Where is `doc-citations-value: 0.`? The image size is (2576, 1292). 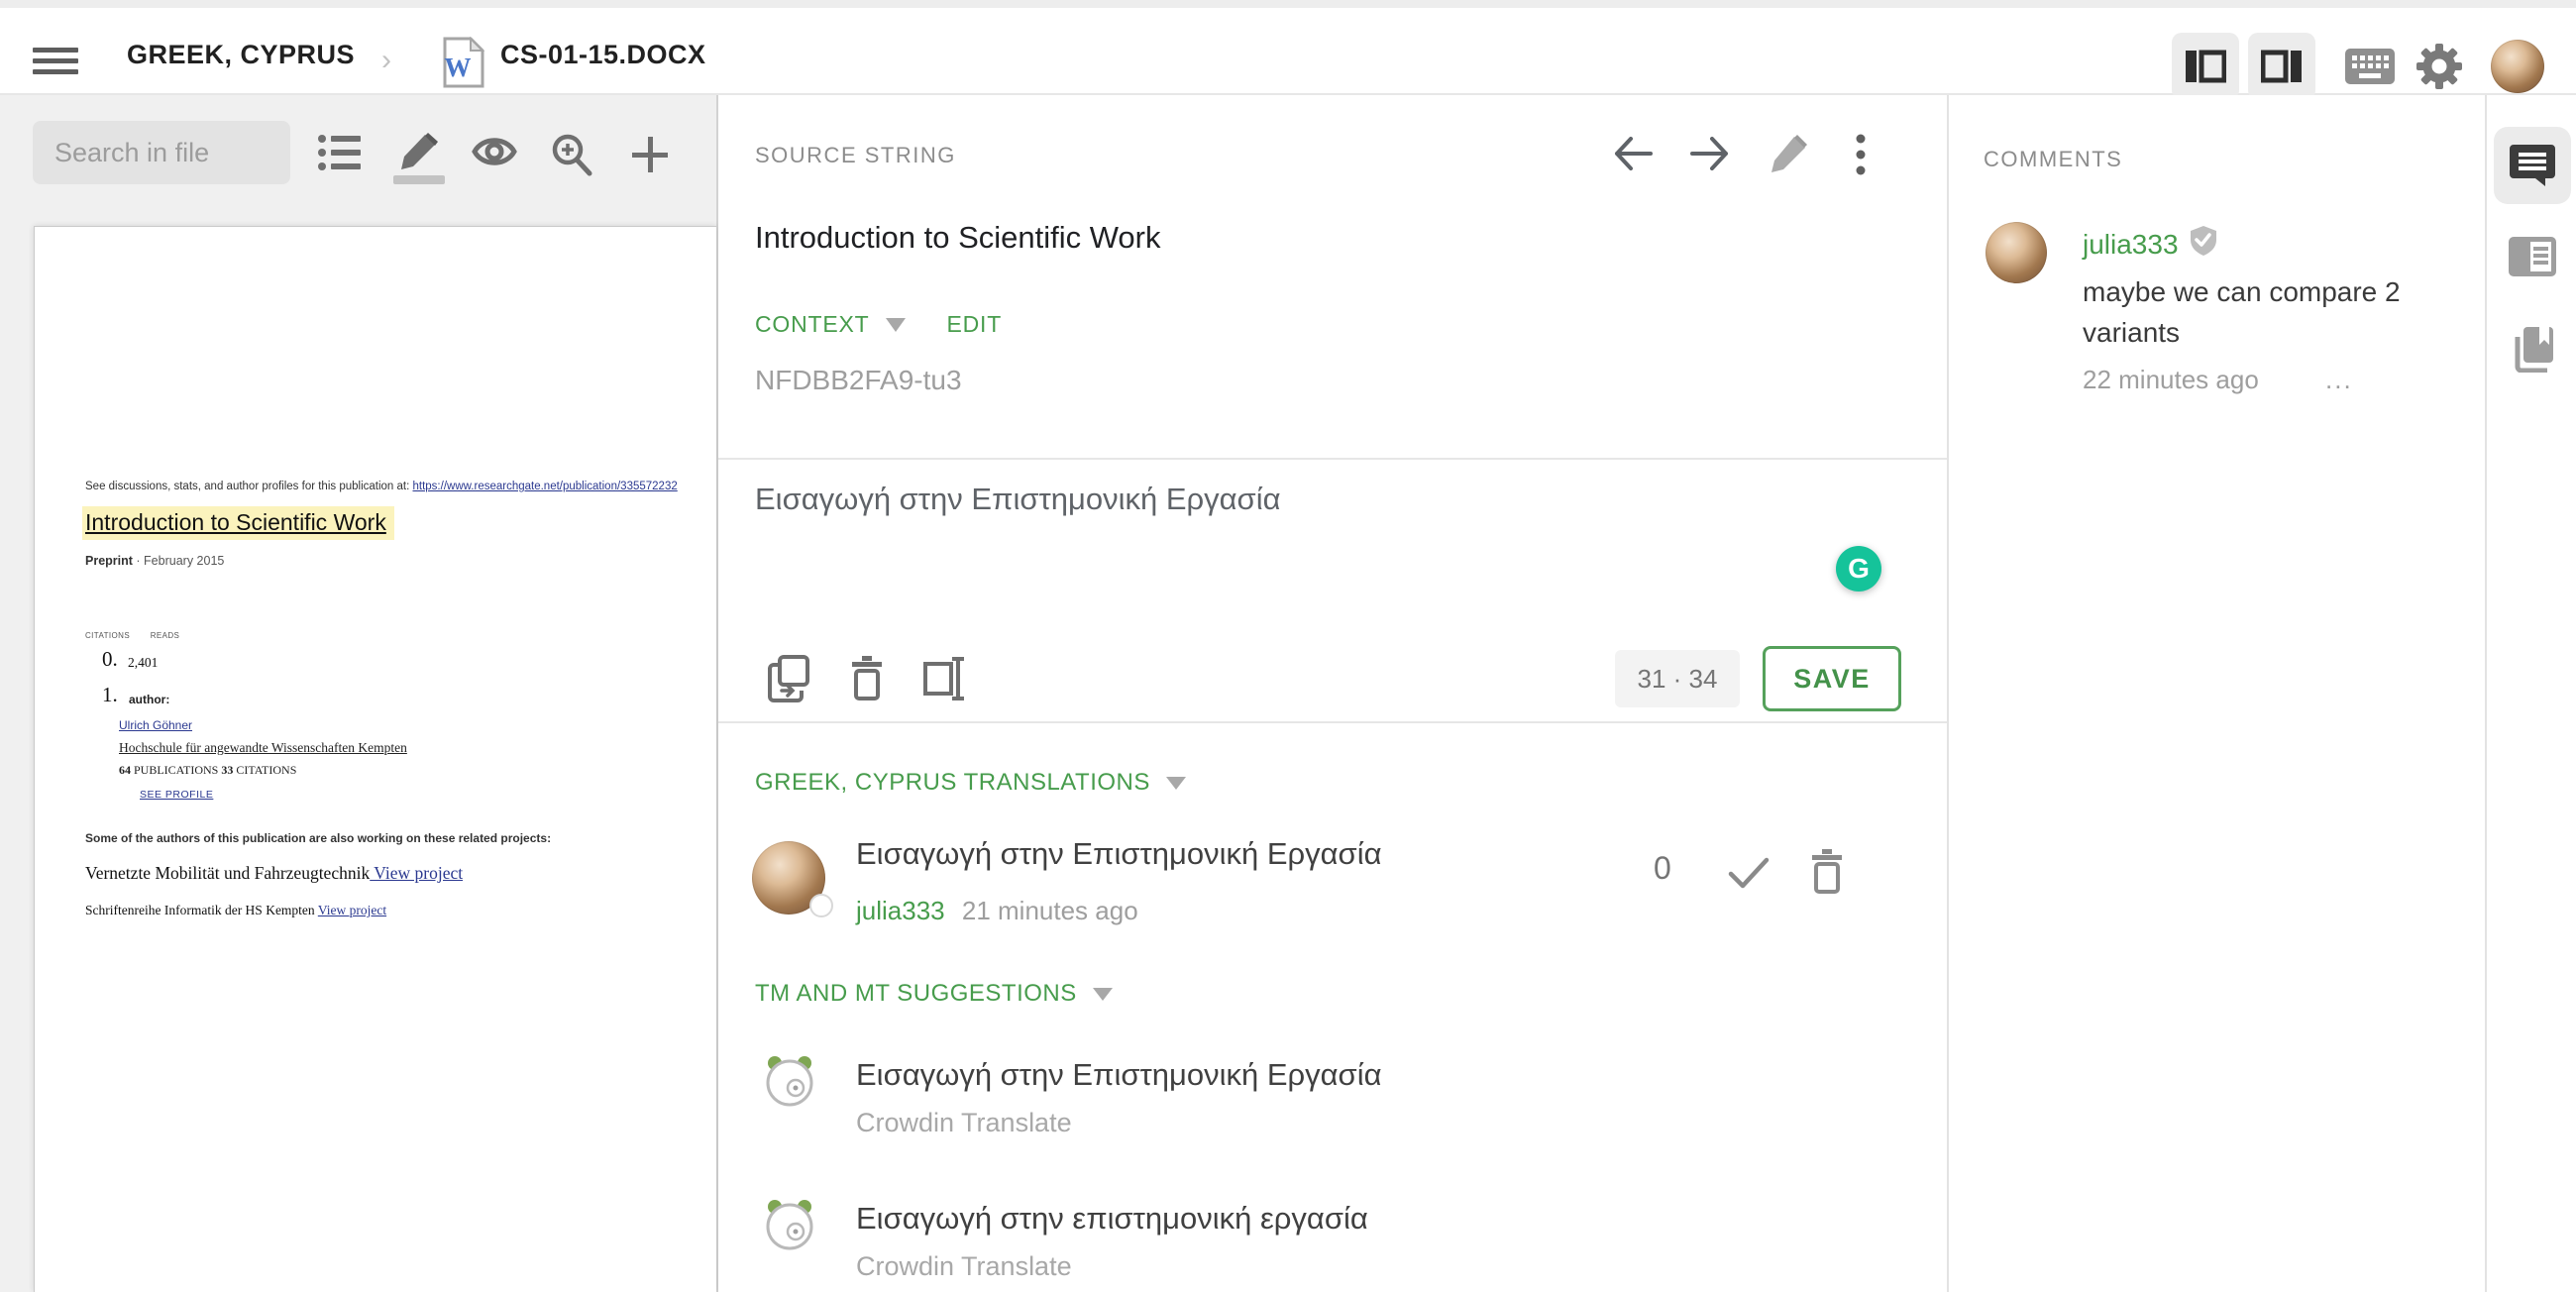 doc-citations-value: 0. is located at coordinates (110, 659).